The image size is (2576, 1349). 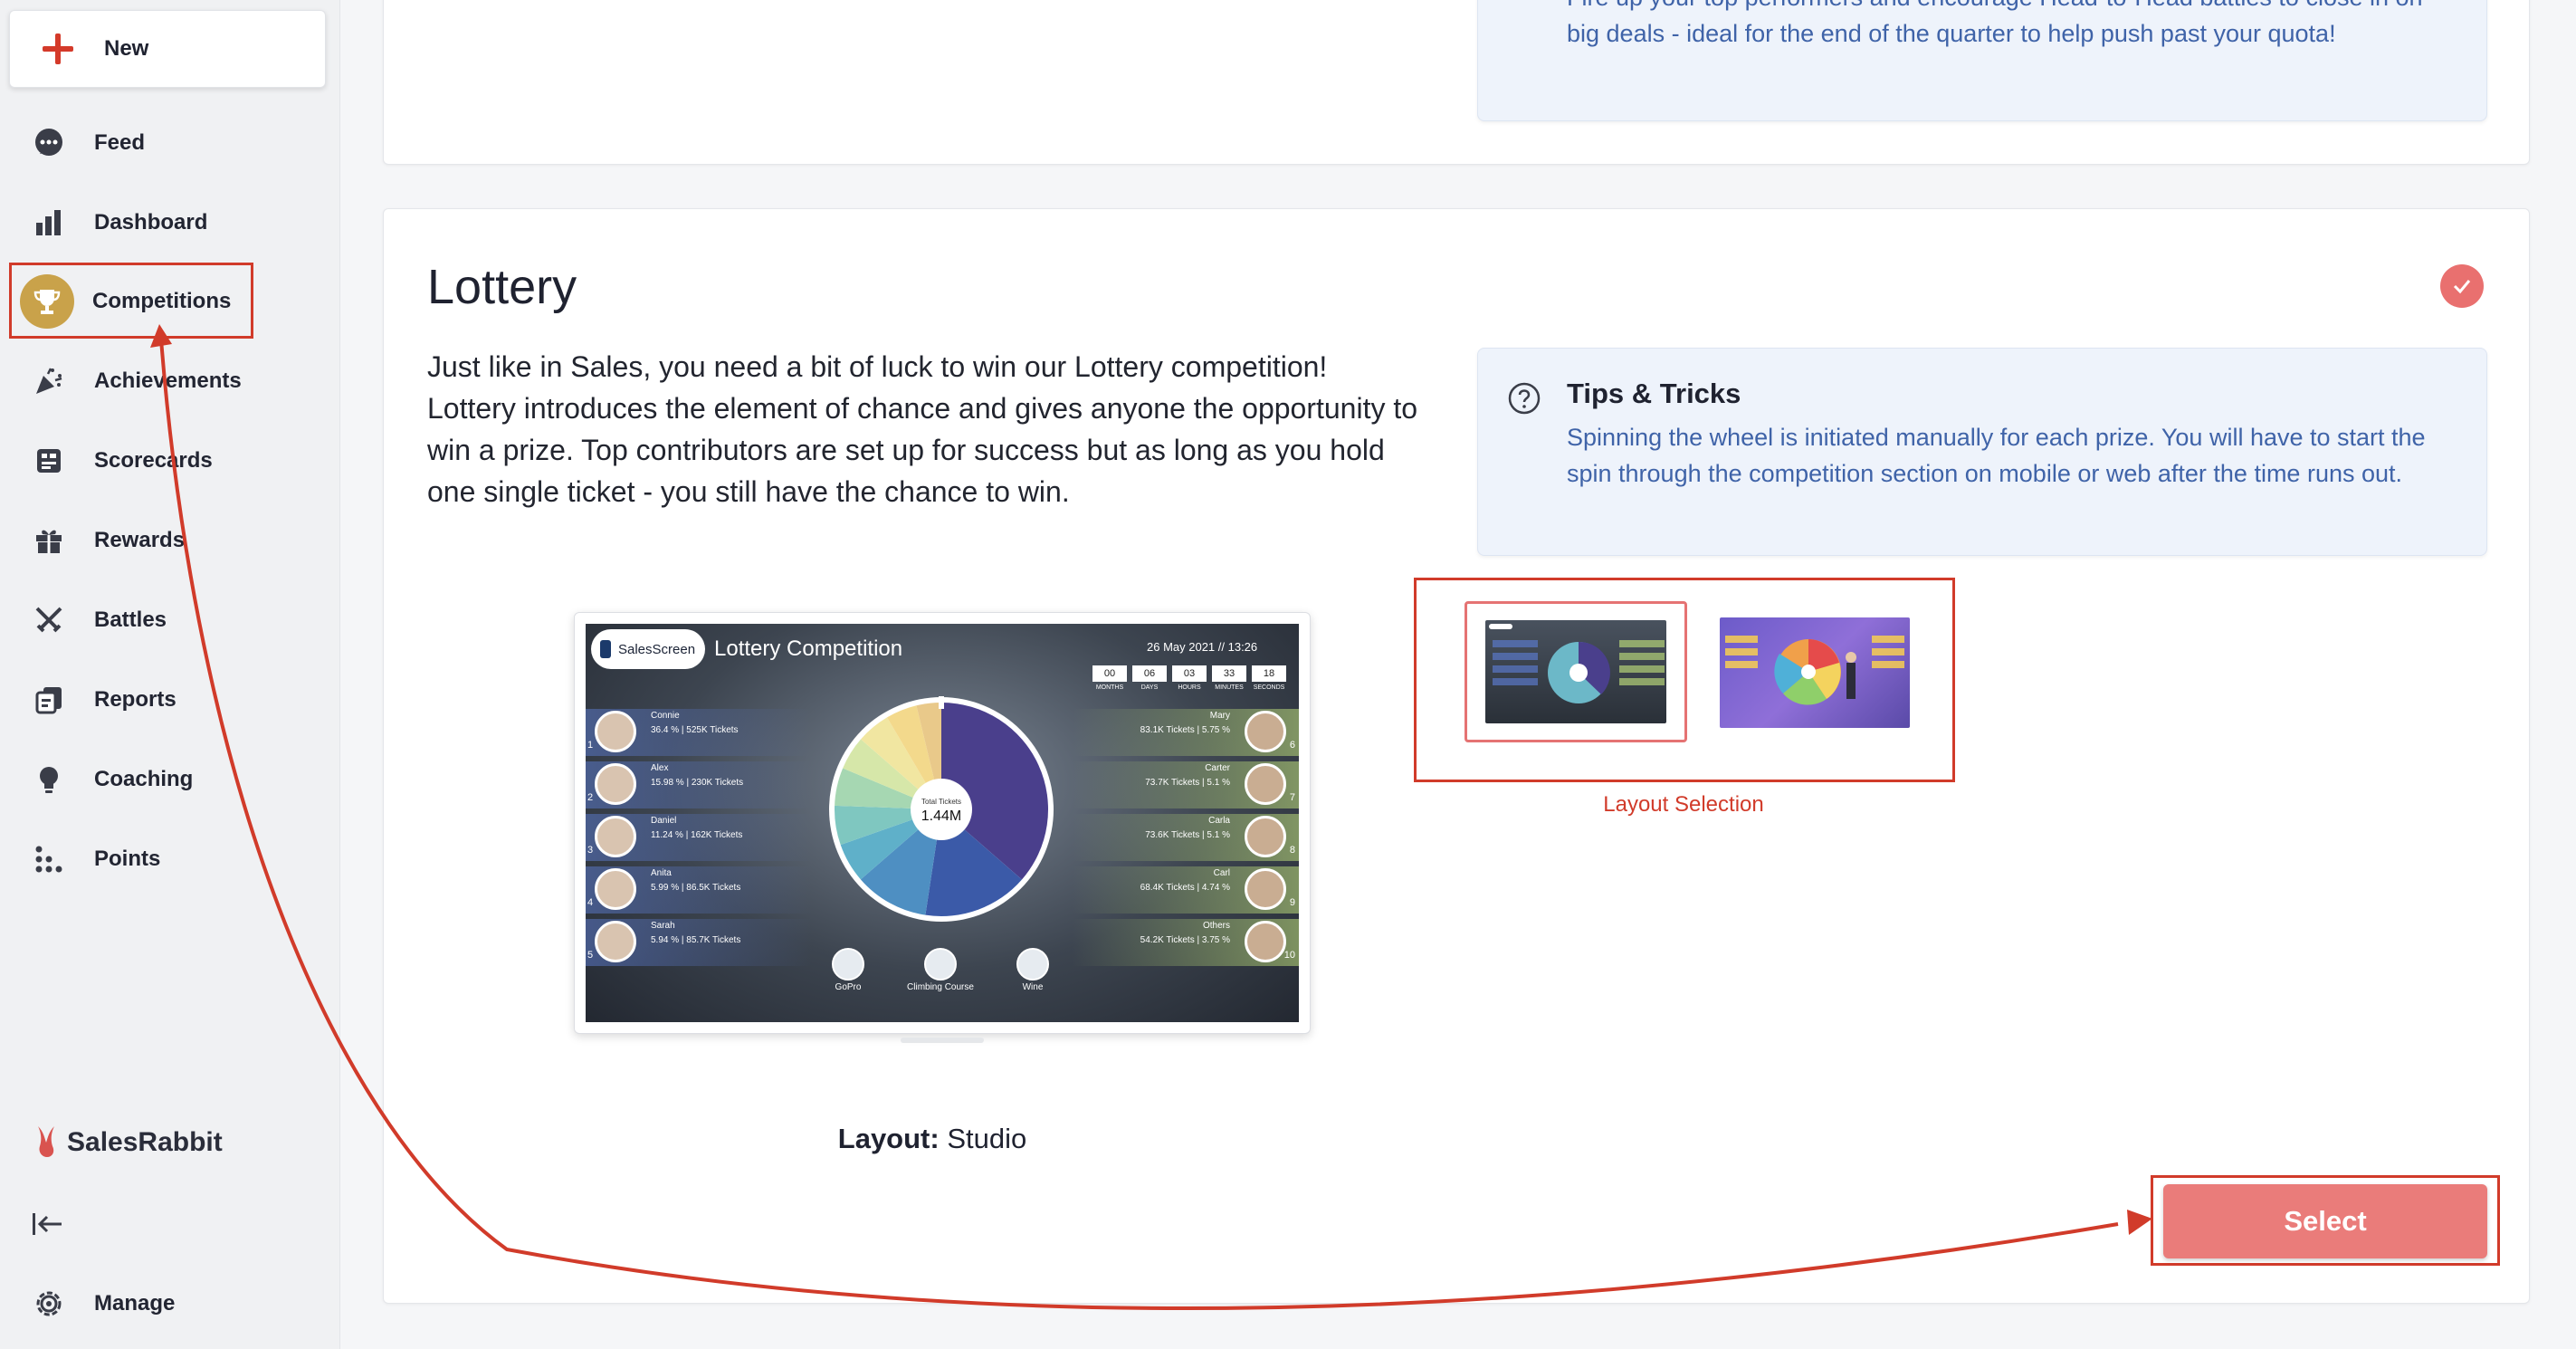 What do you see at coordinates (49, 540) in the screenshot?
I see `gift-icon` at bounding box center [49, 540].